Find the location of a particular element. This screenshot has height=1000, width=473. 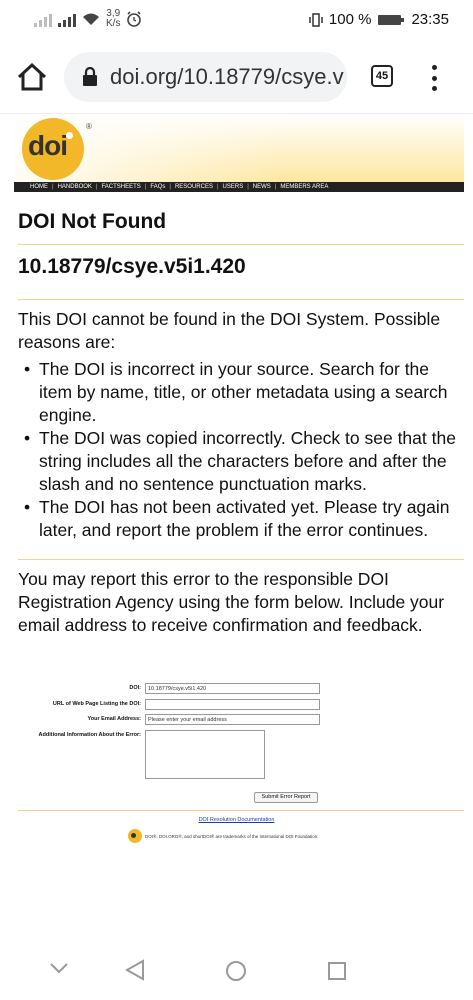

wifi-icon is located at coordinates (91, 19).